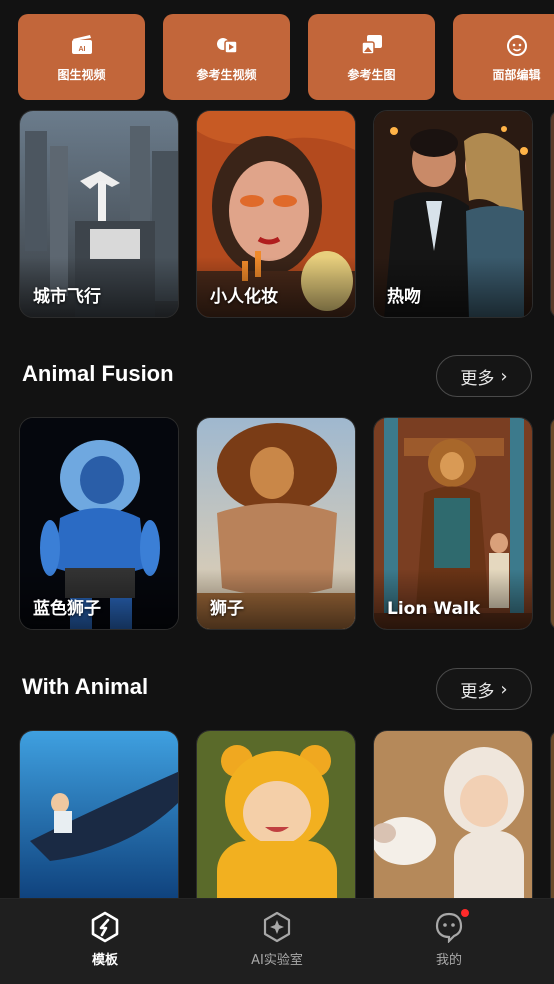 Image resolution: width=554 pixels, height=984 pixels. What do you see at coordinates (277, 927) in the screenshot?
I see `ai-lab-icon` at bounding box center [277, 927].